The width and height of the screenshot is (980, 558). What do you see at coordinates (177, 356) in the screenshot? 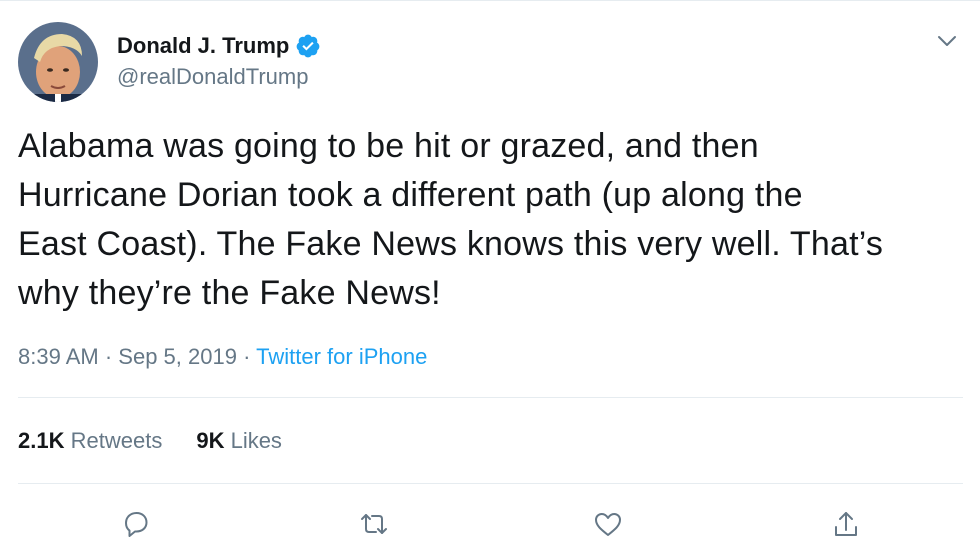
I see `tweet-date: Sep 5, 2019` at bounding box center [177, 356].